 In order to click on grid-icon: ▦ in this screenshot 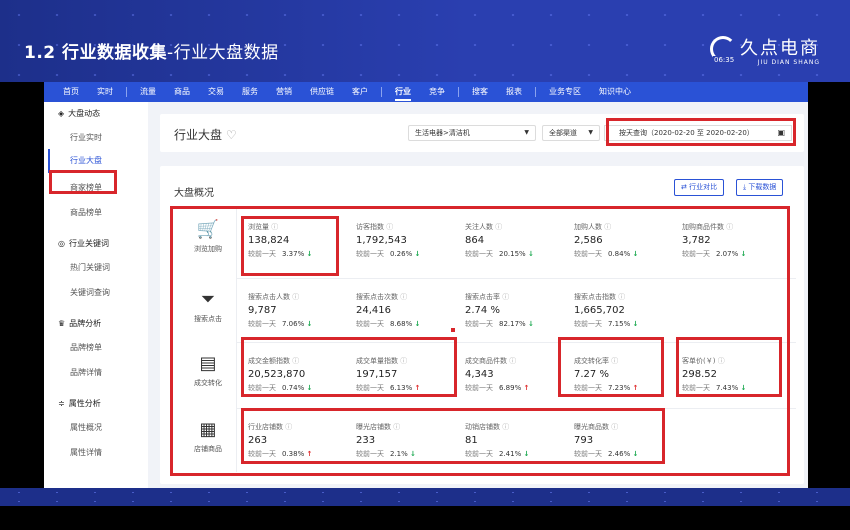, I will do `click(208, 429)`.